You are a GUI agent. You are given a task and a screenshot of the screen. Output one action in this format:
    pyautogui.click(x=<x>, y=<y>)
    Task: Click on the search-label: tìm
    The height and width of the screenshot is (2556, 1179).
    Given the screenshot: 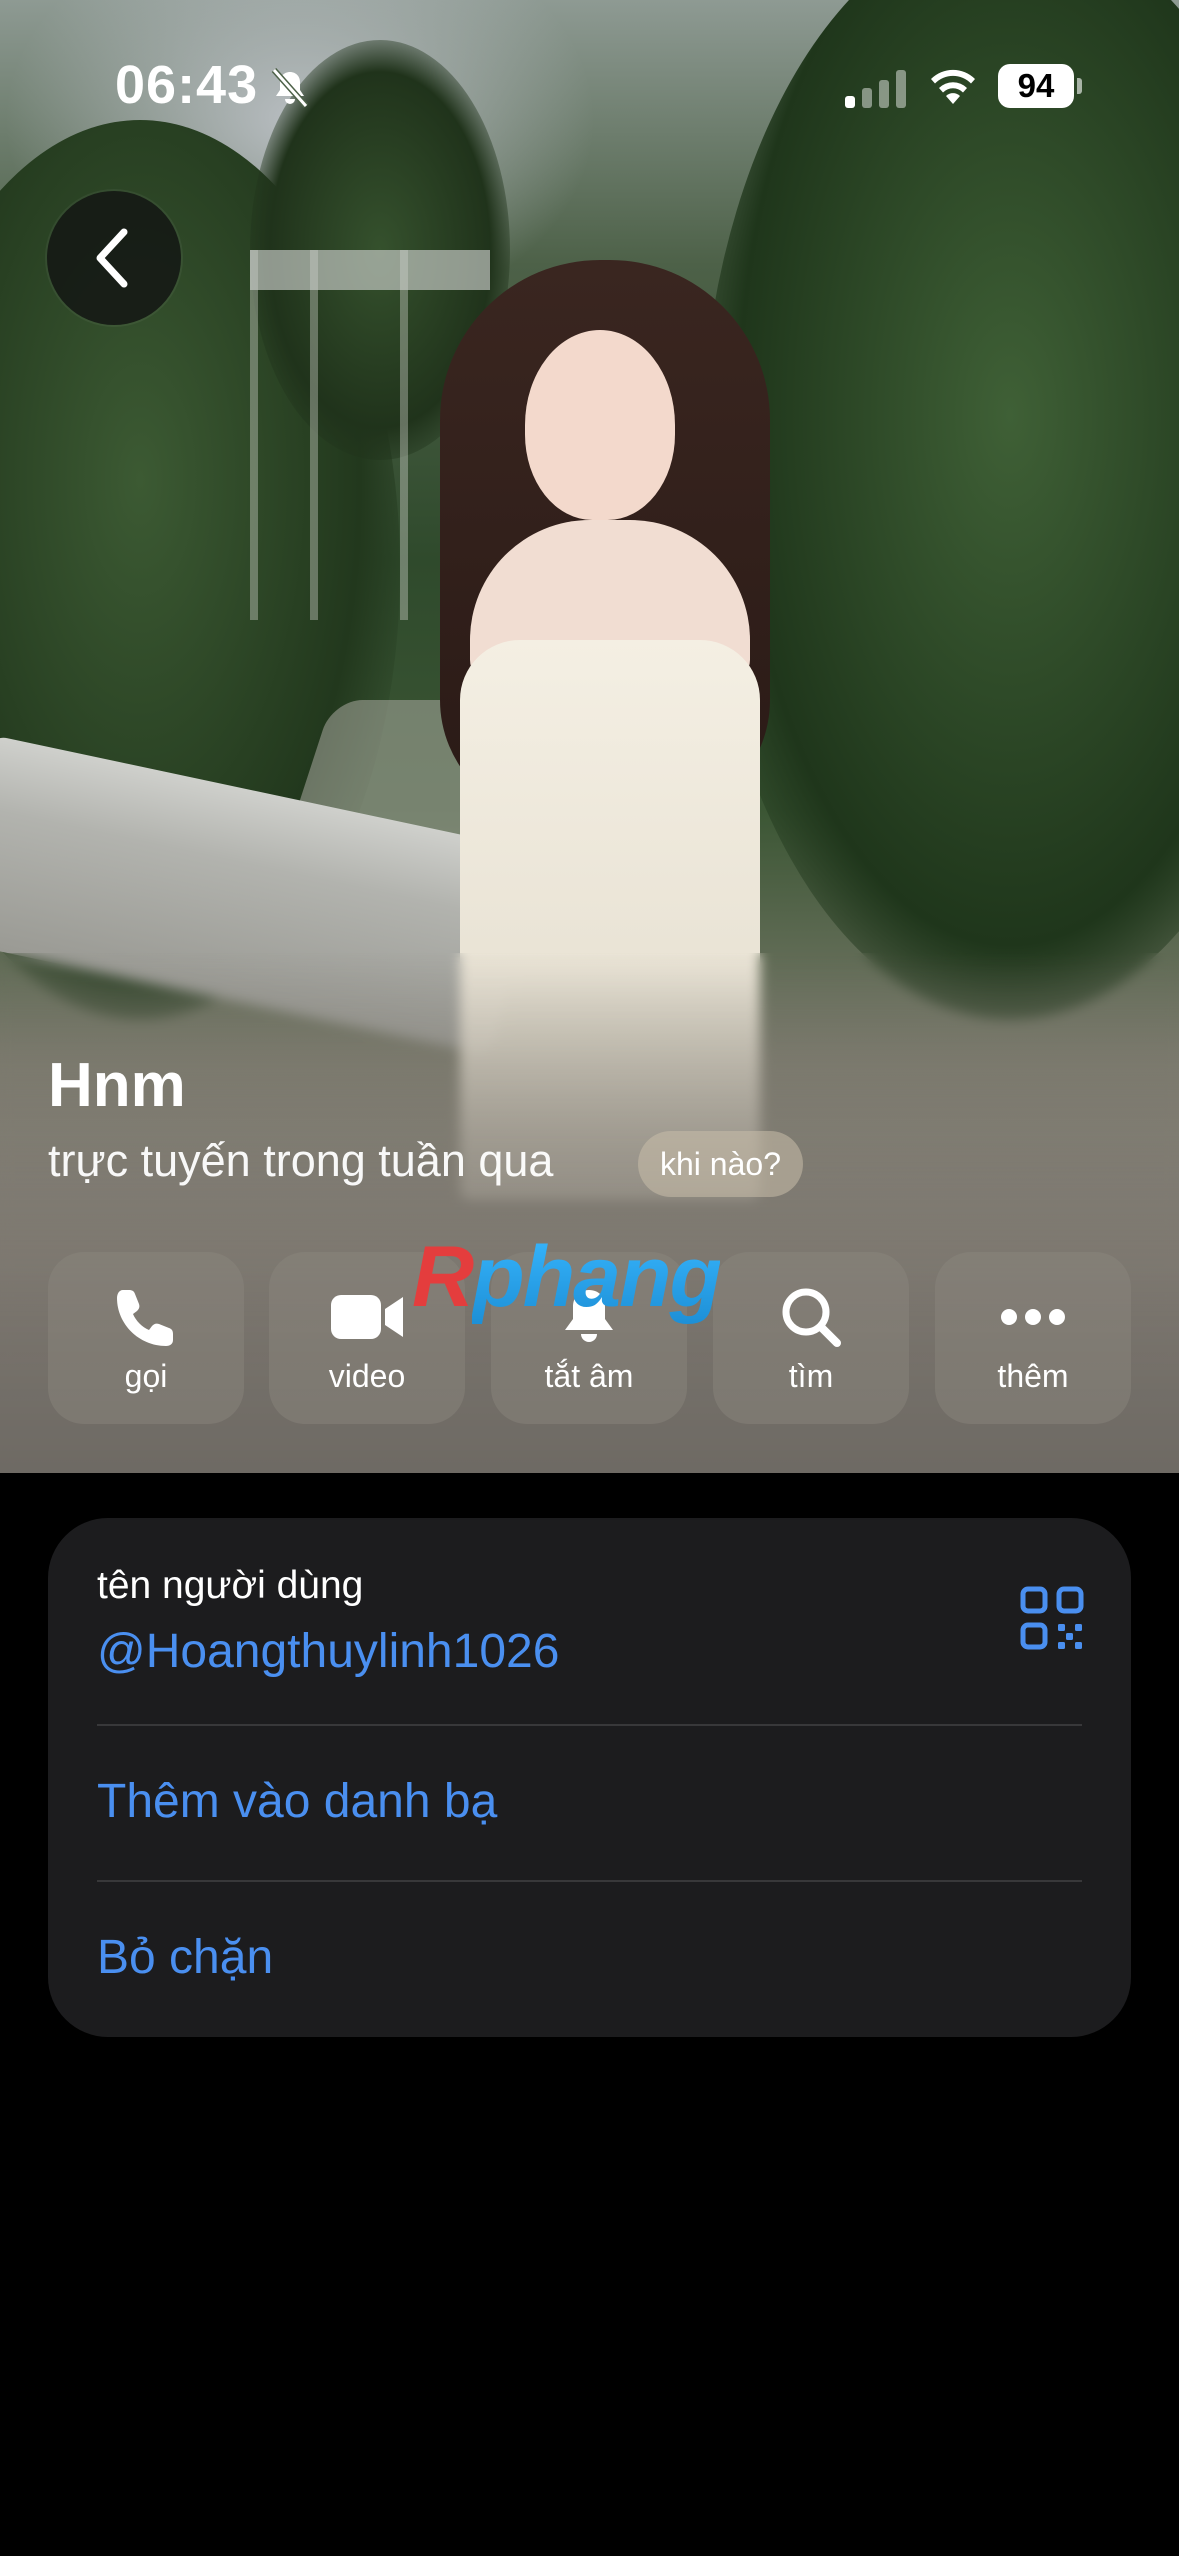 What is the action you would take?
    pyautogui.click(x=811, y=1376)
    